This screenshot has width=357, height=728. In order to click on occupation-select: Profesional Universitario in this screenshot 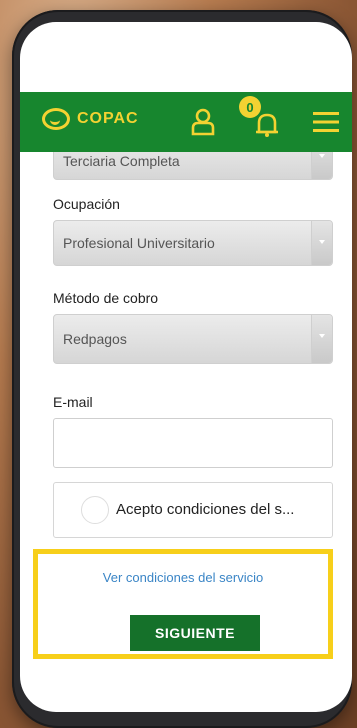, I will do `click(193, 243)`.